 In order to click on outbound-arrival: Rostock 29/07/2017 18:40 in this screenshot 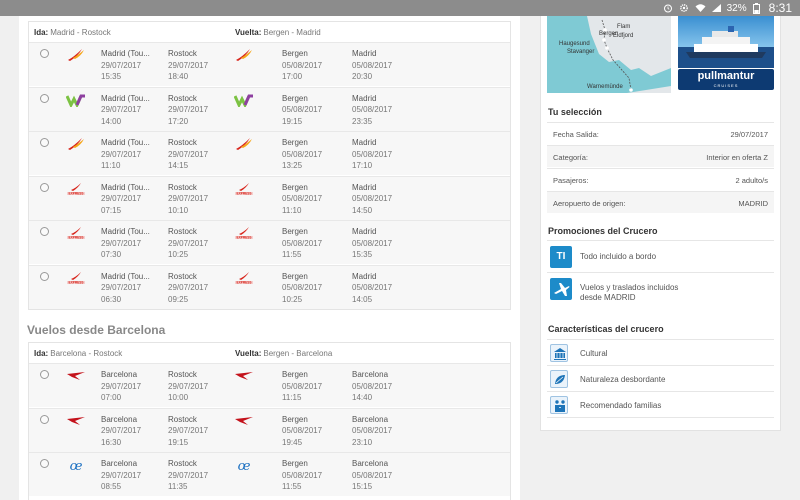, I will do `click(188, 65)`.